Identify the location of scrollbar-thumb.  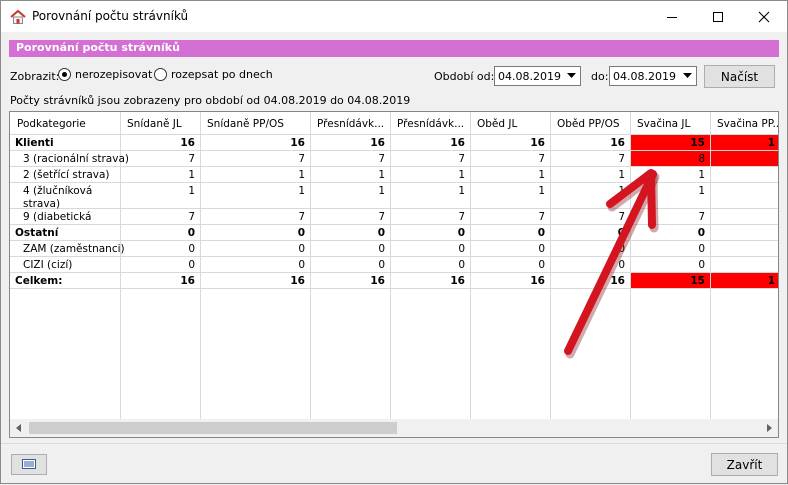
(213, 428).